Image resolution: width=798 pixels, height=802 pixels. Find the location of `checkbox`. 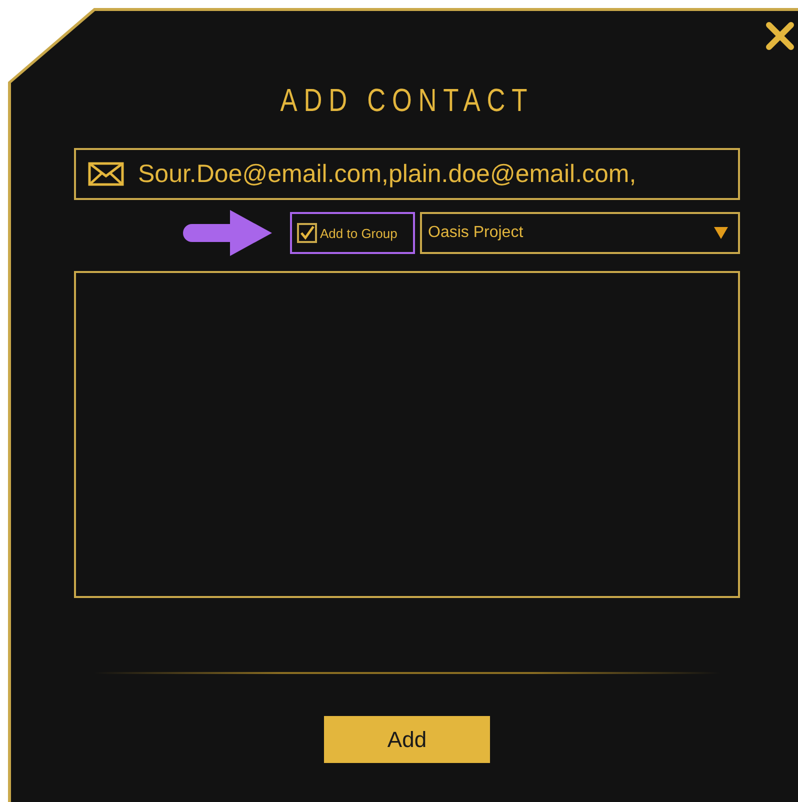

checkbox is located at coordinates (307, 233).